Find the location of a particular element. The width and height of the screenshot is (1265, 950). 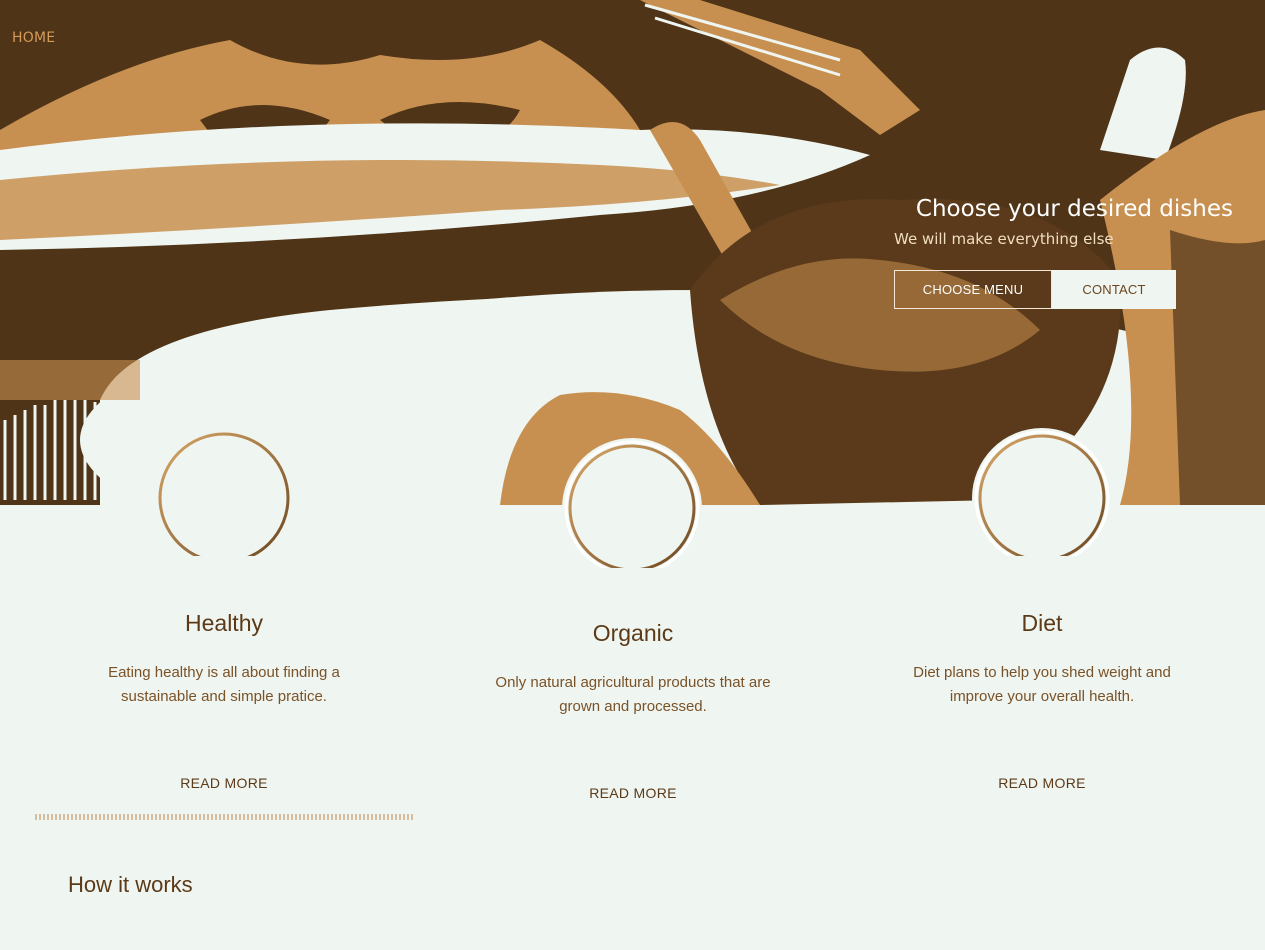

hero-subtitle: We will make everything else is located at coordinates (1004, 239).